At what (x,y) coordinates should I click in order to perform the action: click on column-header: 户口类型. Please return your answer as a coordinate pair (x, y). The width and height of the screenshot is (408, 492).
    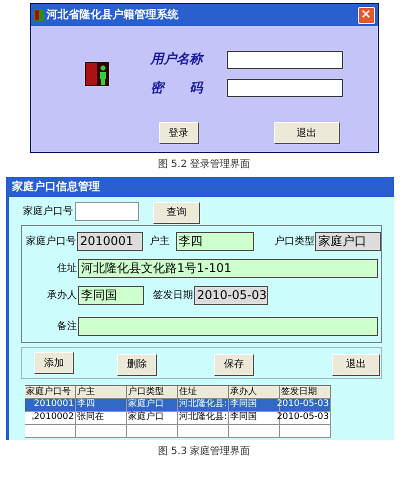
    Looking at the image, I should click on (152, 392).